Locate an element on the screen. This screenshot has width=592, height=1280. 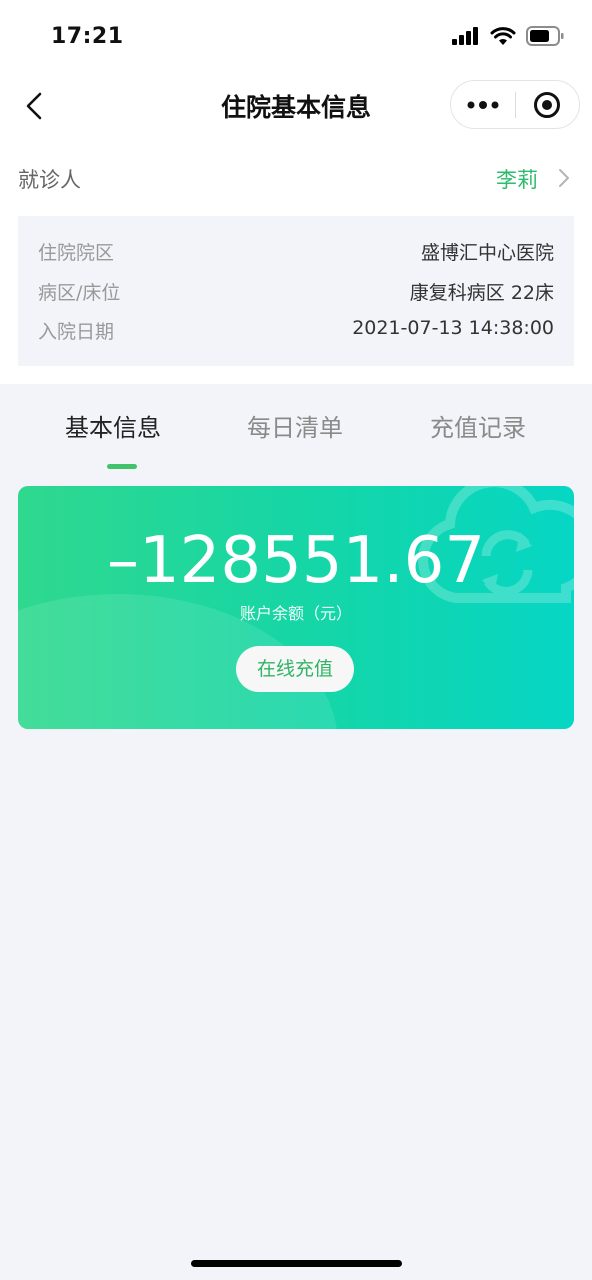
active-tab-indicator is located at coordinates (122, 466).